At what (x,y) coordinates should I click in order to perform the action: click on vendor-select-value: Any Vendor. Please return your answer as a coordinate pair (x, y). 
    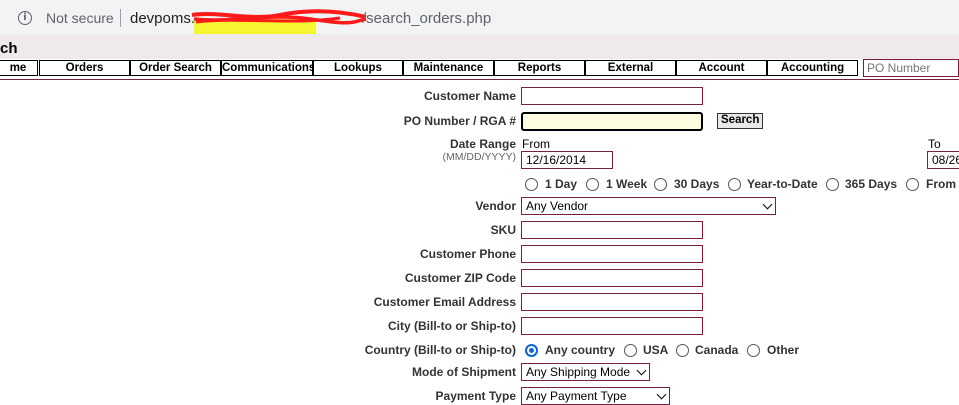
    Looking at the image, I should click on (557, 206).